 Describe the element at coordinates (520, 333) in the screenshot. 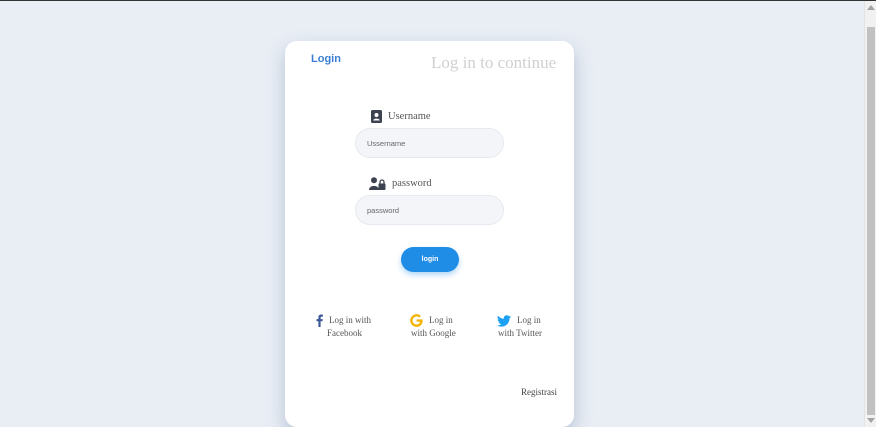

I see `twitter-login-line2: with Twitter` at that location.